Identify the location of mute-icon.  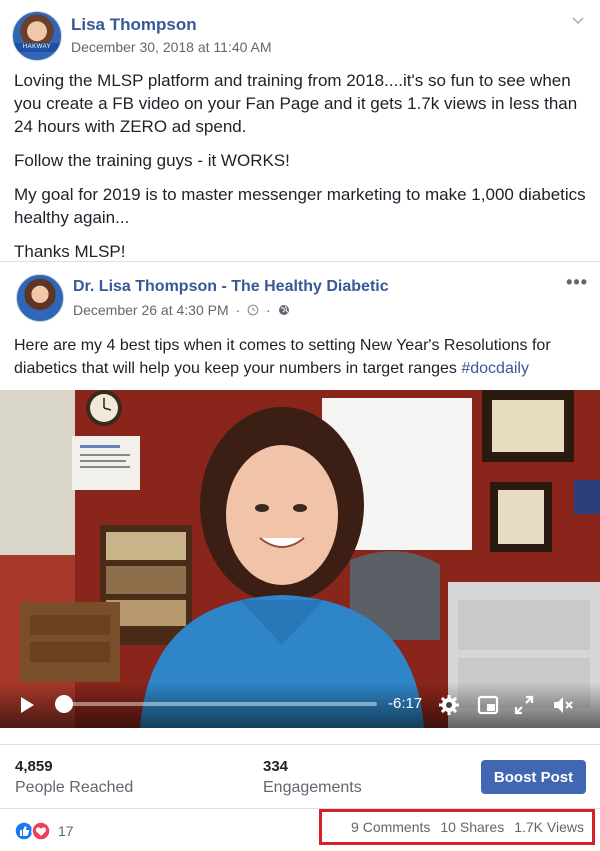
(563, 705).